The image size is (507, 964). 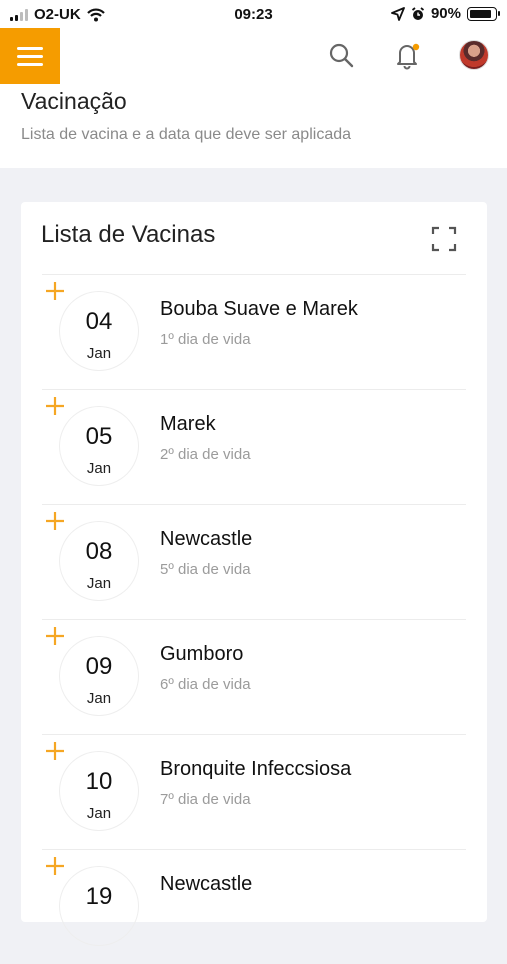 I want to click on date-day: 09, so click(x=99, y=666).